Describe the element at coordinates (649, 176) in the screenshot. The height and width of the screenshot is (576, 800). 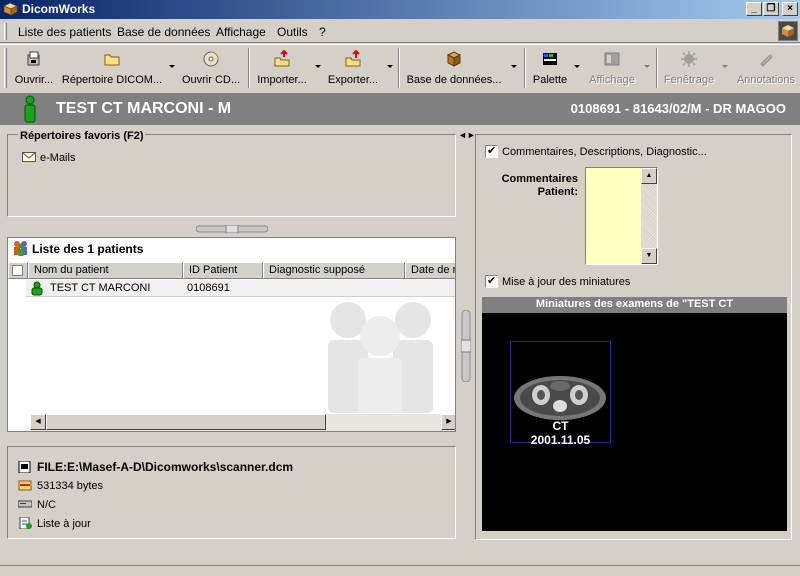
I see `scroll-up-button: ▲` at that location.